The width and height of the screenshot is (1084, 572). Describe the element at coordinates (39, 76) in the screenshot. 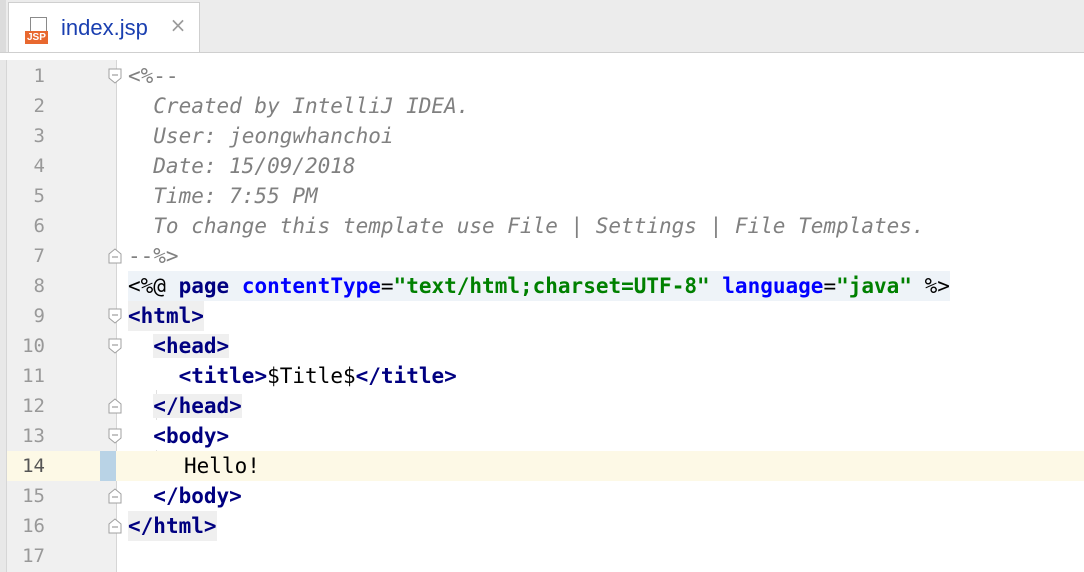

I see `line-number: 1` at that location.